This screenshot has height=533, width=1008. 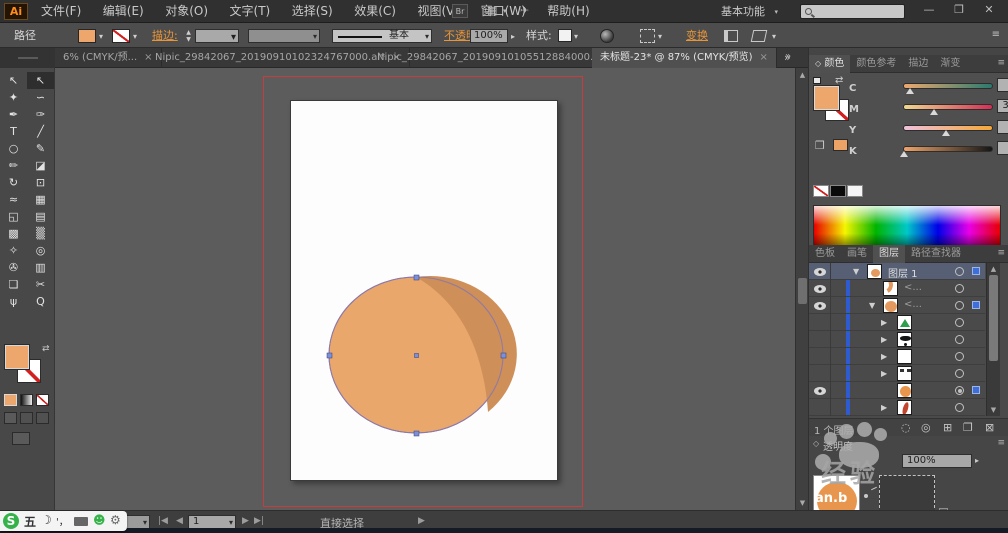 What do you see at coordinates (906, 427) in the screenshot?
I see `locate-object-icon: ◌` at bounding box center [906, 427].